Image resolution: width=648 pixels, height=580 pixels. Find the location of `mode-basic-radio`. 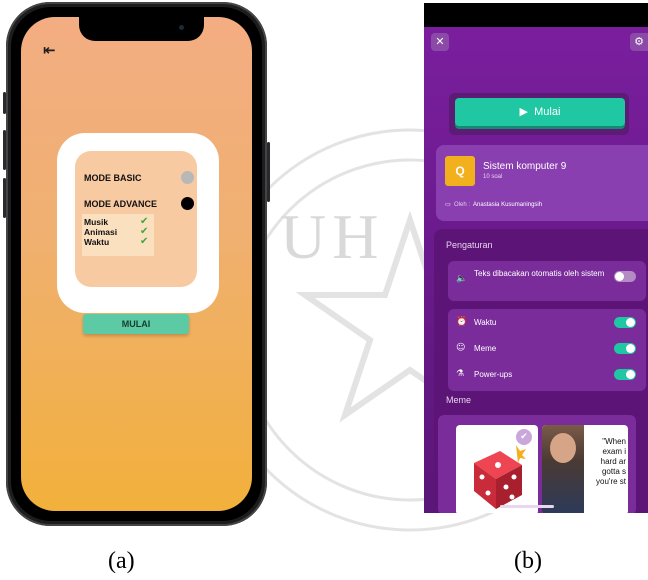

mode-basic-radio is located at coordinates (187, 177).